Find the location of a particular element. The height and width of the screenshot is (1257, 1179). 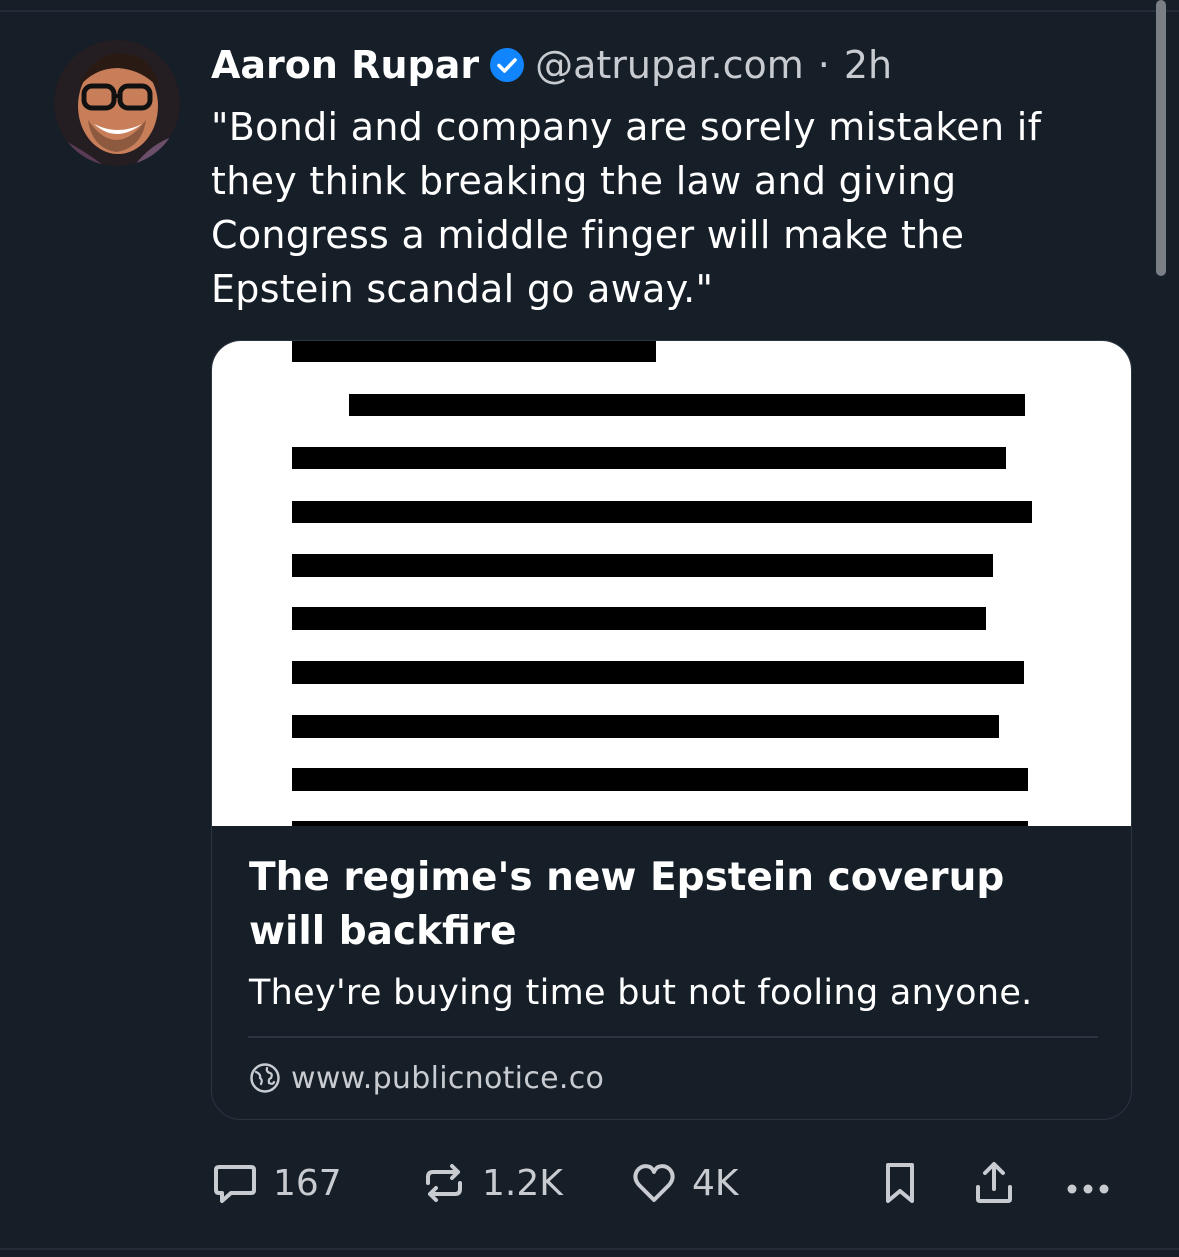

share-button is located at coordinates (994, 1183).